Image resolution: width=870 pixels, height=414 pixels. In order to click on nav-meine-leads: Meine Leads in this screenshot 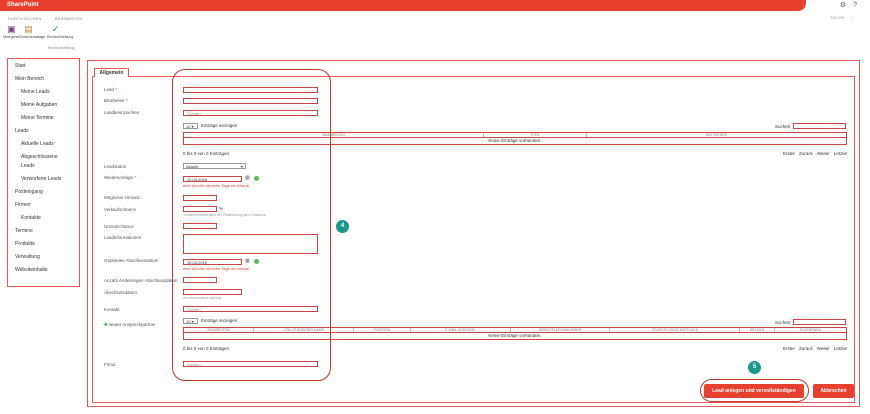, I will do `click(35, 92)`.